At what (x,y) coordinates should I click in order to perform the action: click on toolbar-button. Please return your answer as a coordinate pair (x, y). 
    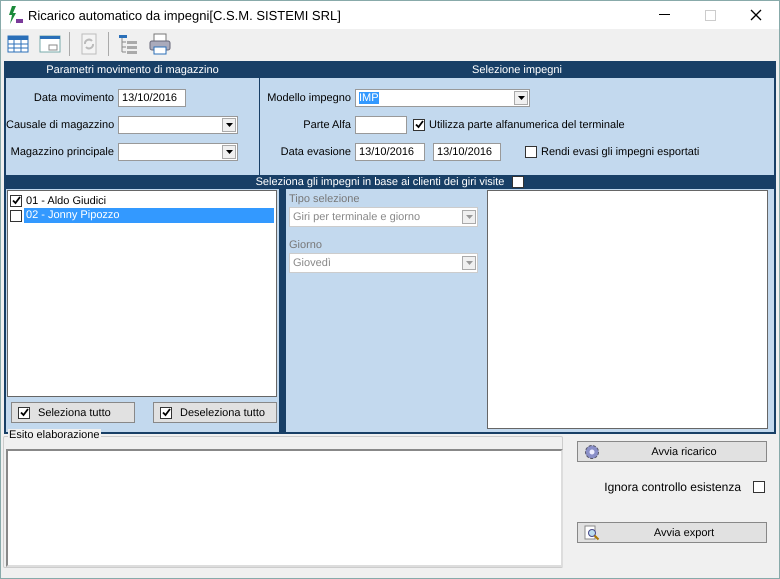
    Looking at the image, I should click on (160, 44).